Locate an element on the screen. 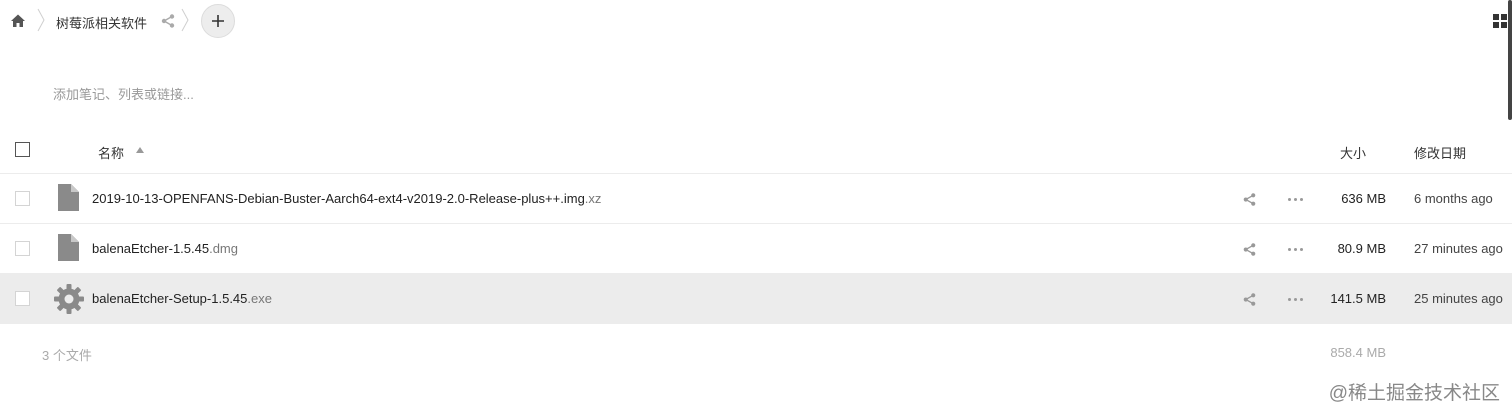 The width and height of the screenshot is (1512, 415). grid-icon is located at coordinates (1500, 21).